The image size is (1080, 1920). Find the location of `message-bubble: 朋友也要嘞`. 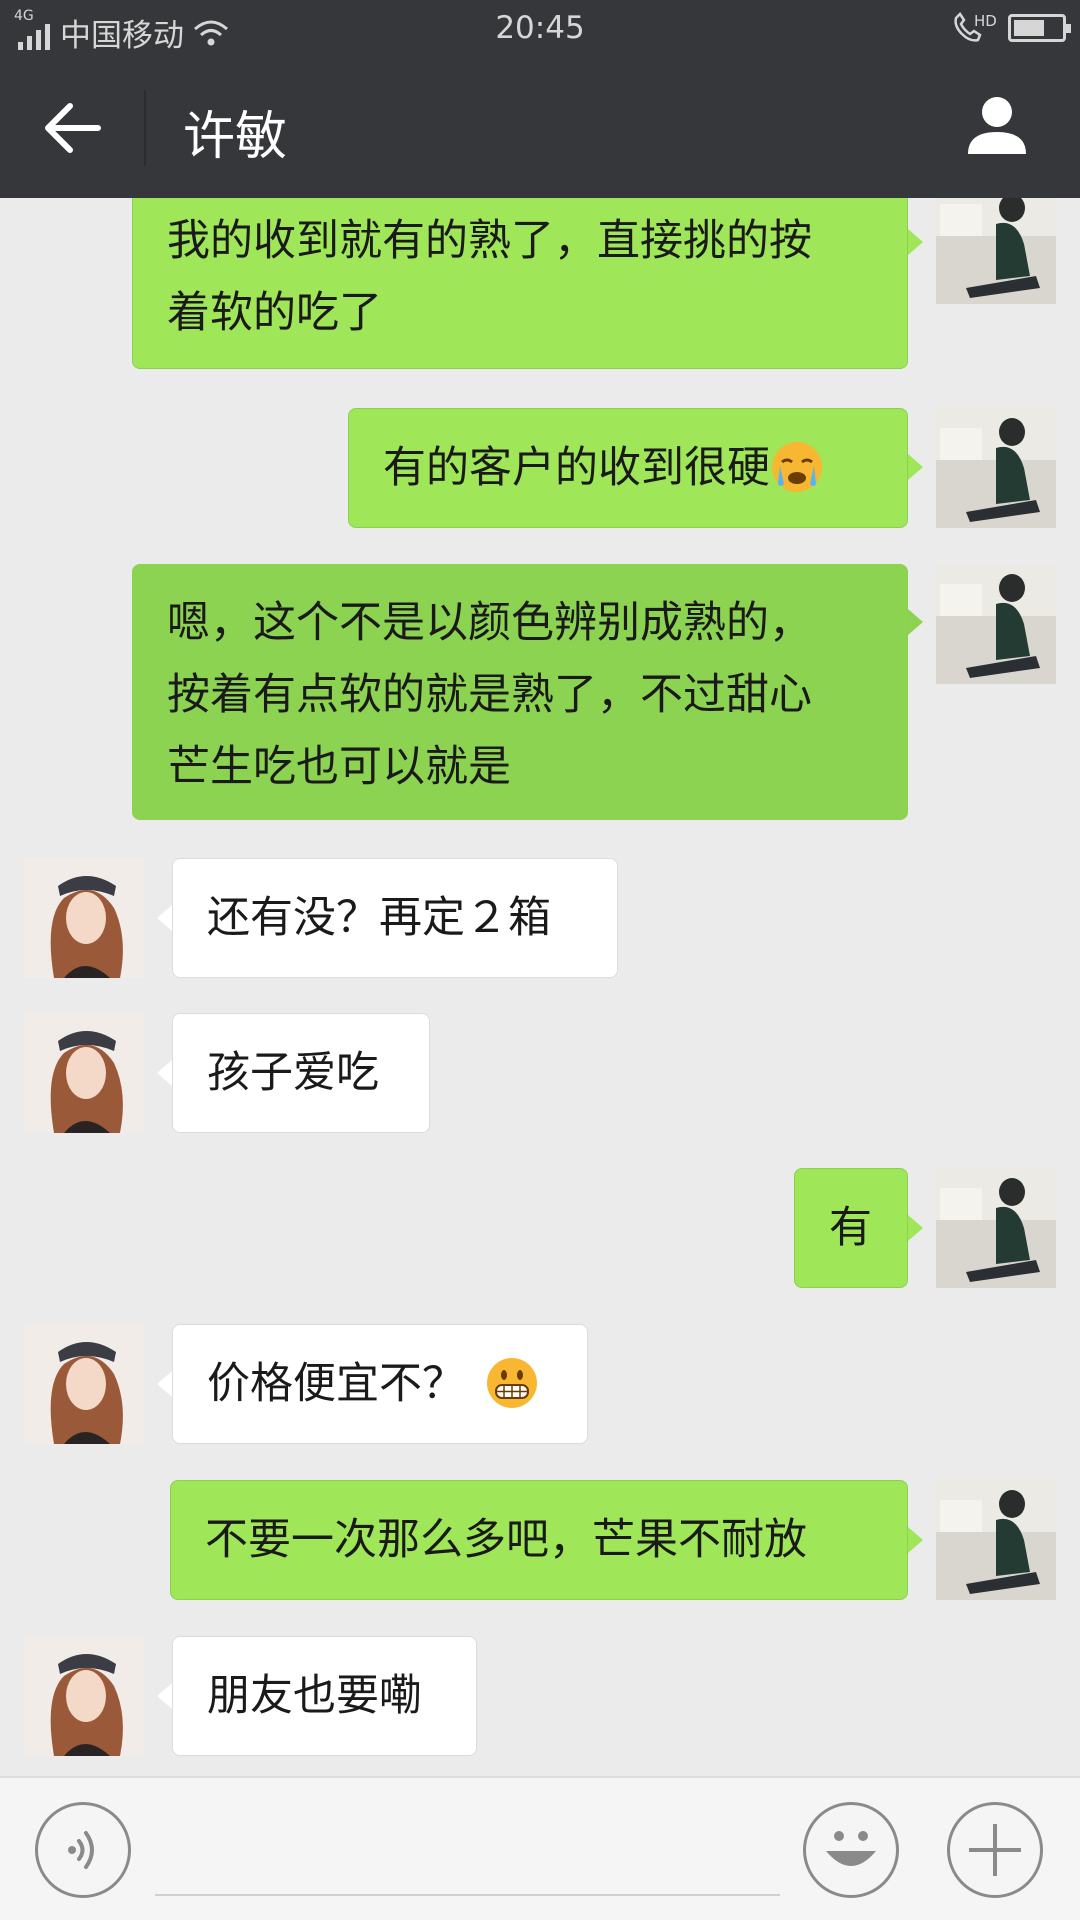

message-bubble: 朋友也要嘞 is located at coordinates (324, 1696).